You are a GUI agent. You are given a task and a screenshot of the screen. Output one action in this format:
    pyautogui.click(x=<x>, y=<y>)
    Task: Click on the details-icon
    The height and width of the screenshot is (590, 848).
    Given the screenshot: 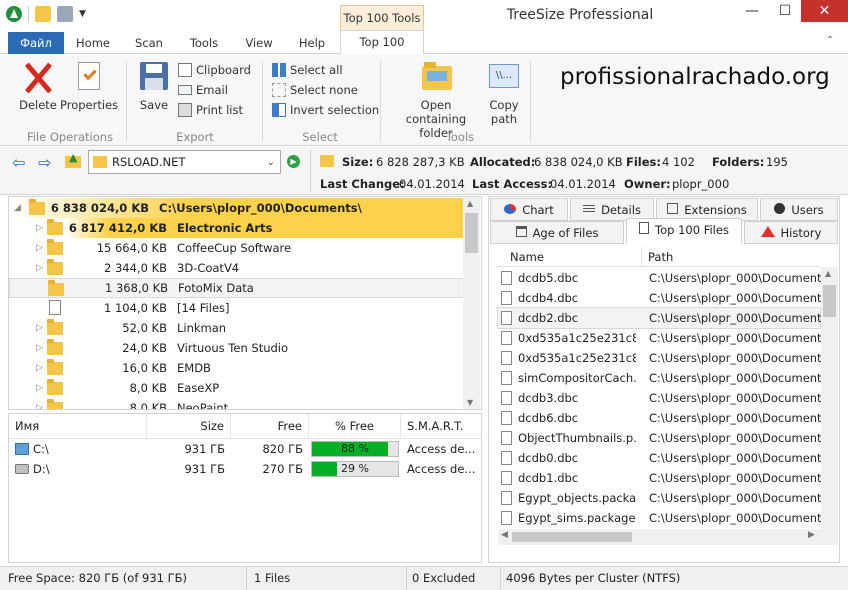 What is the action you would take?
    pyautogui.click(x=589, y=209)
    